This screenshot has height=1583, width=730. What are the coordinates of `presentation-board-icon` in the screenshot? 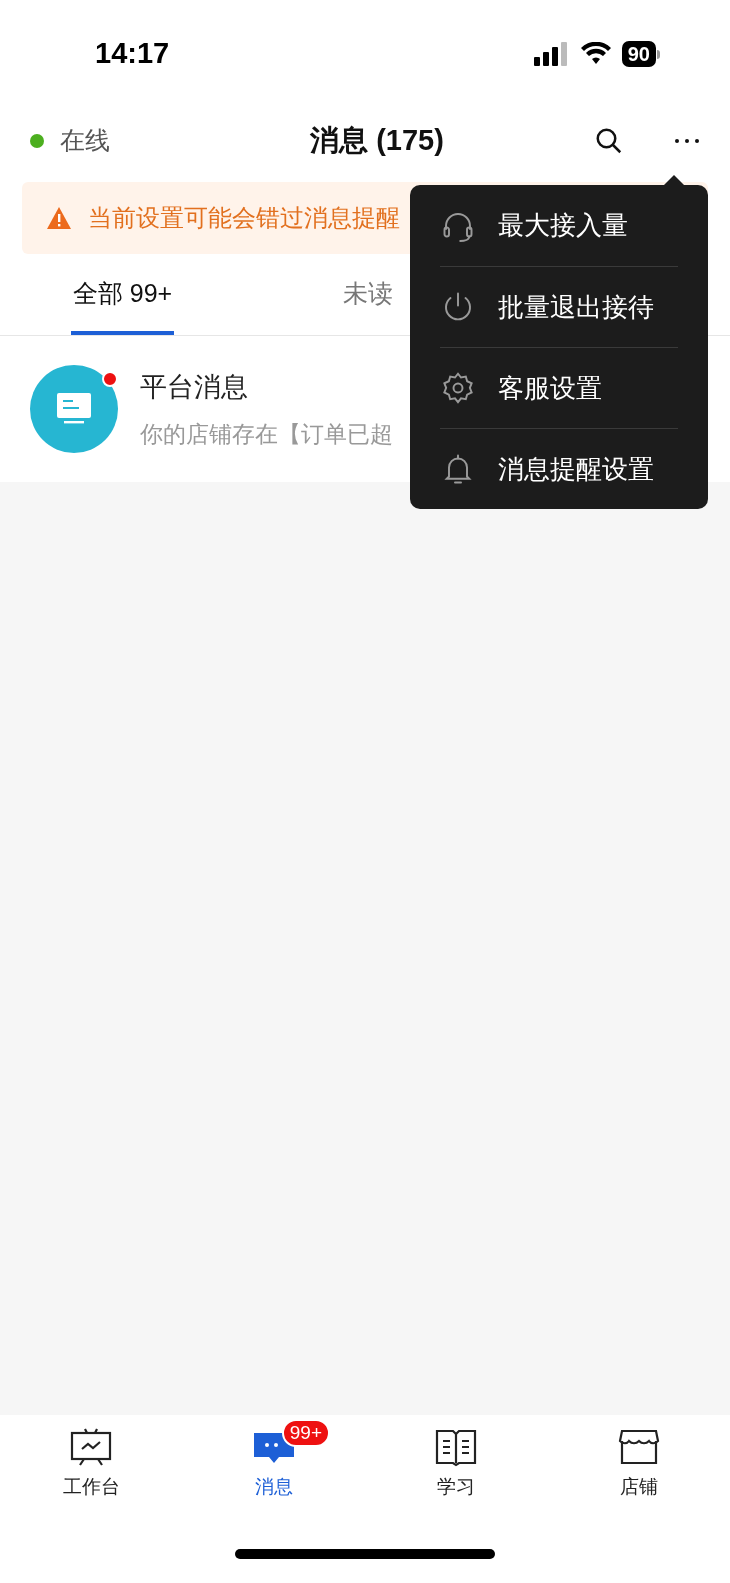 It's located at (91, 1447).